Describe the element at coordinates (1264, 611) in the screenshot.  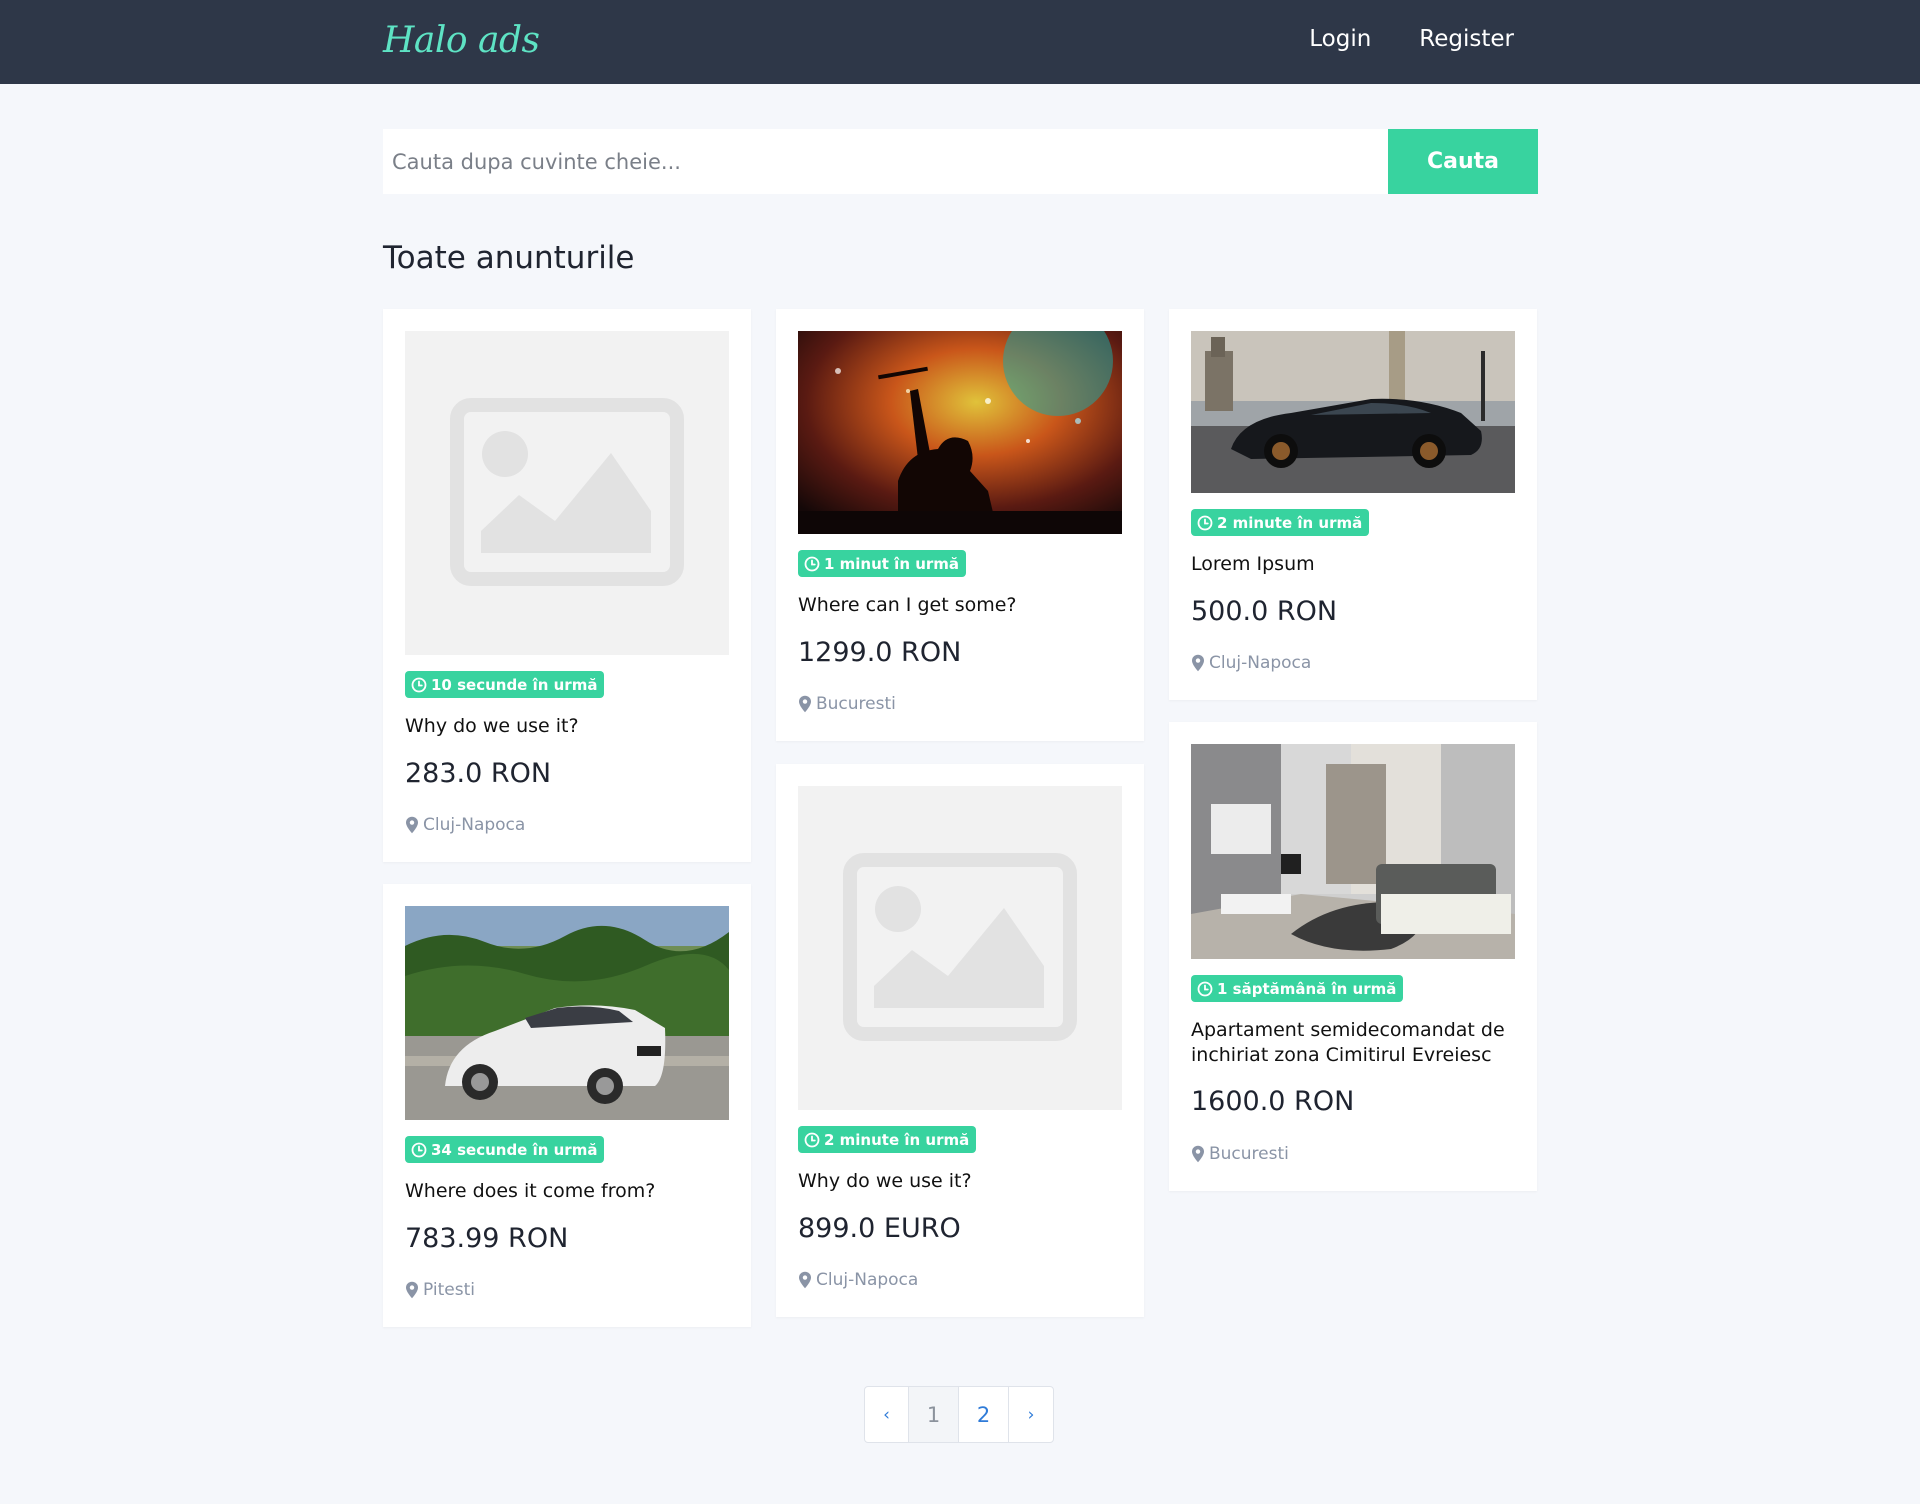
I see `listing-price: 500.0 RON` at that location.